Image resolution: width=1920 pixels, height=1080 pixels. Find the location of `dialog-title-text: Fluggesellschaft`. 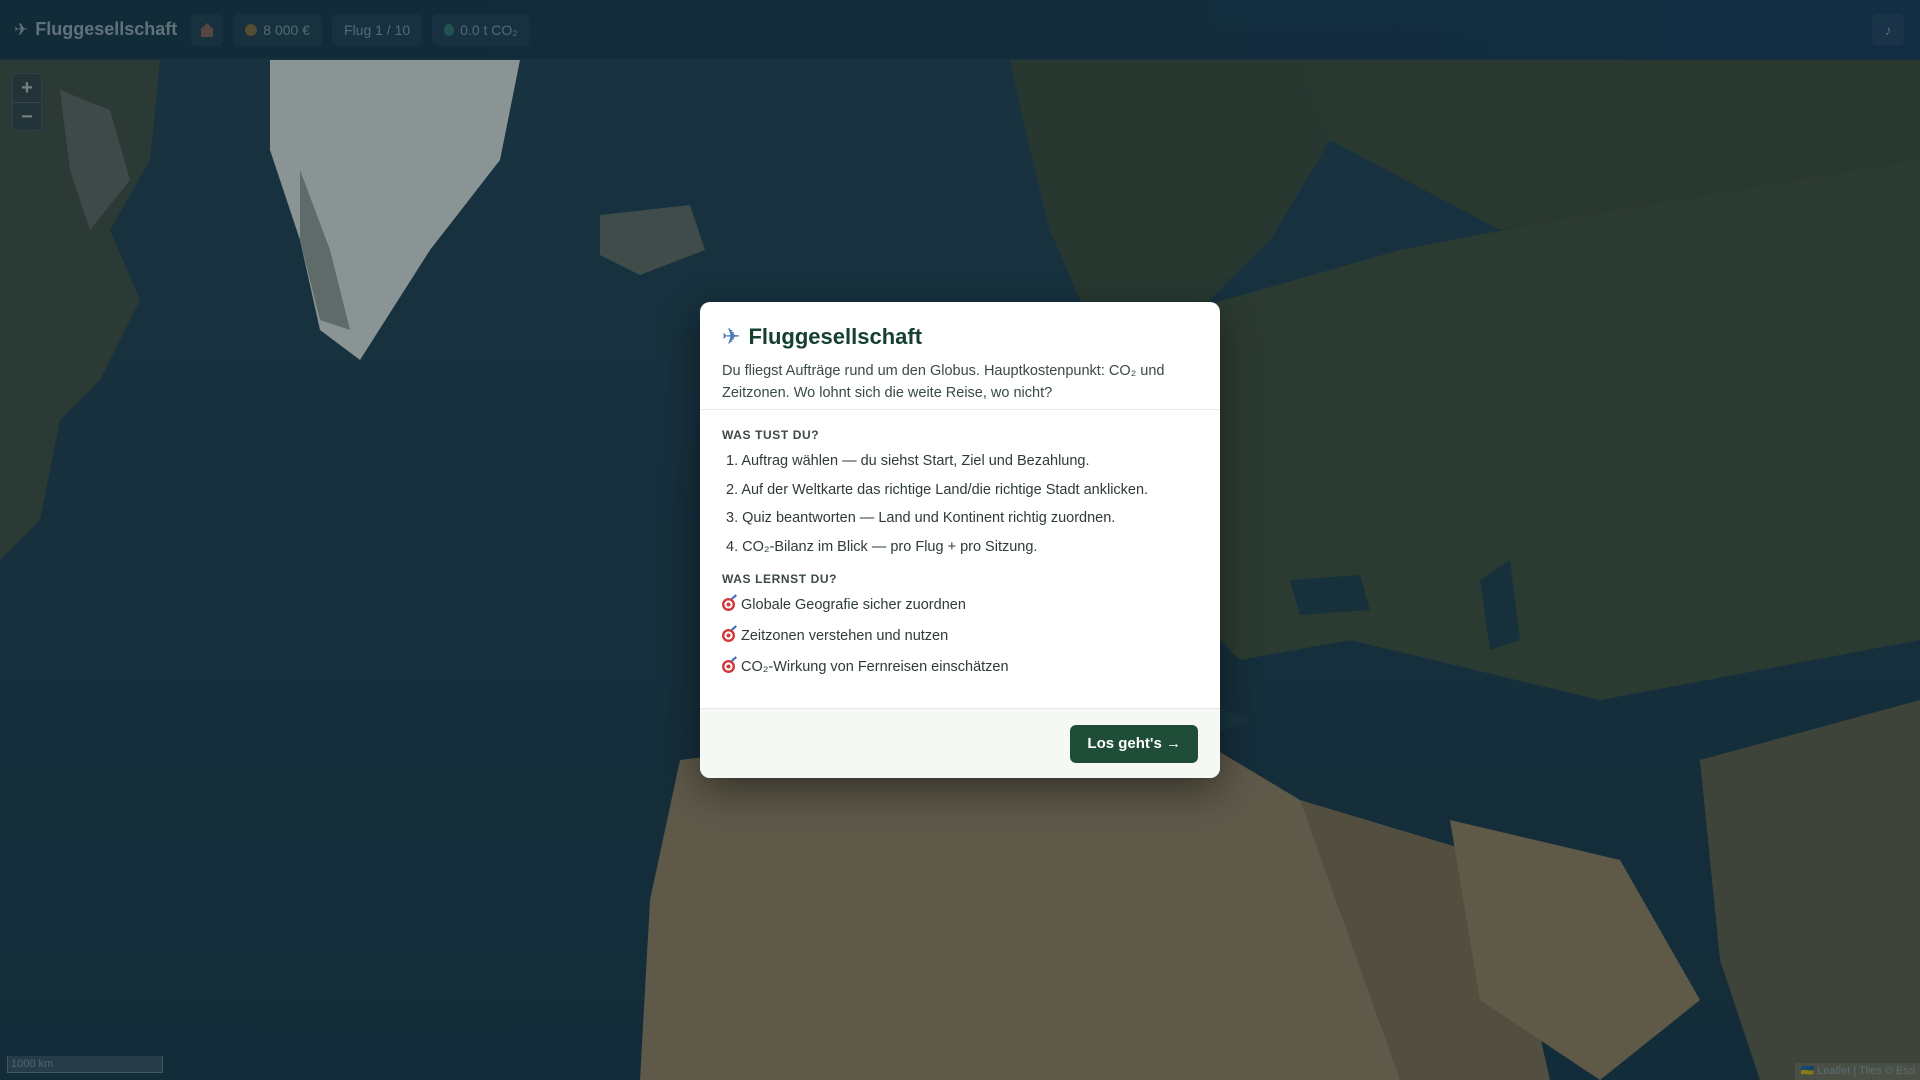

dialog-title-text: Fluggesellschaft is located at coordinates (835, 336).